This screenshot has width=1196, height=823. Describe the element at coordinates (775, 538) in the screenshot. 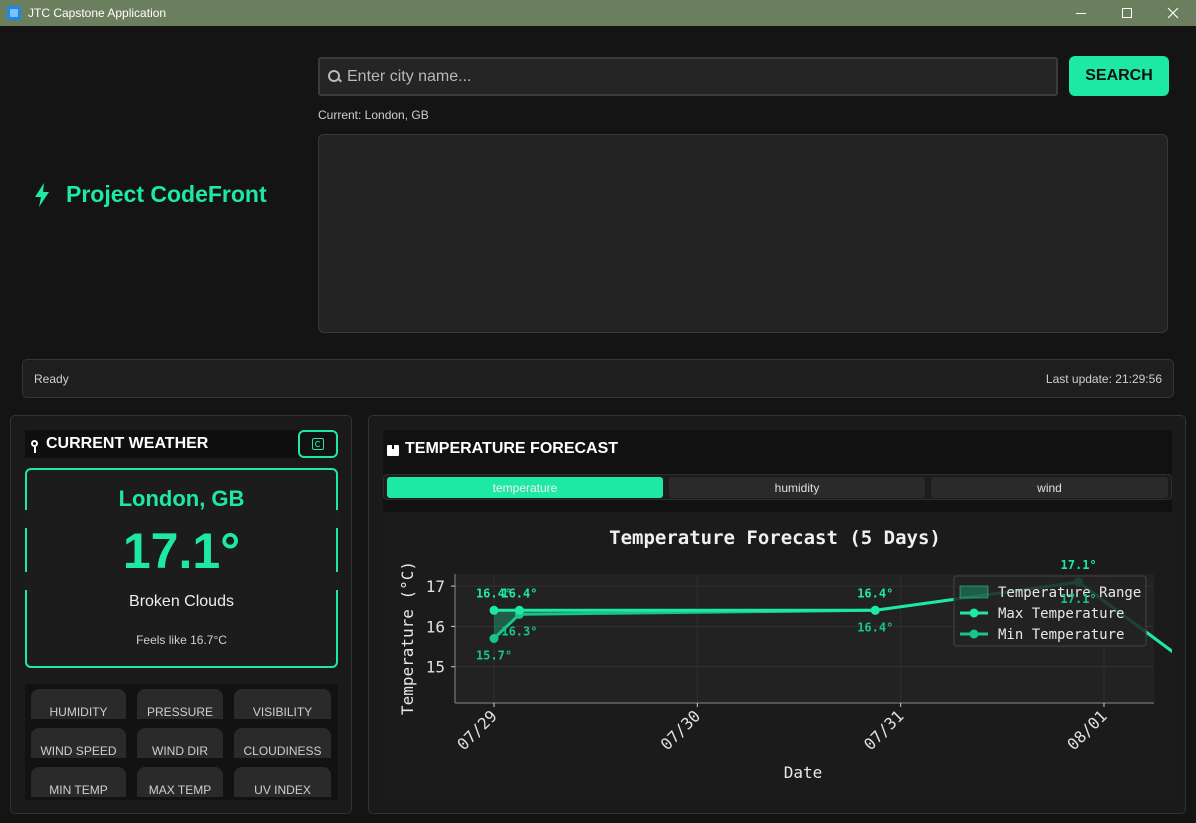

I see `chart-title: Temperature Forecast (5 Days)` at that location.